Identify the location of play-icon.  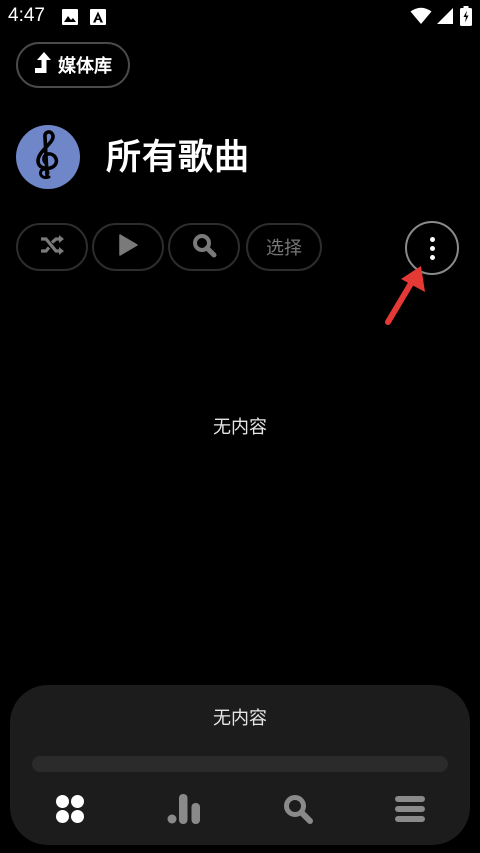
(128, 247).